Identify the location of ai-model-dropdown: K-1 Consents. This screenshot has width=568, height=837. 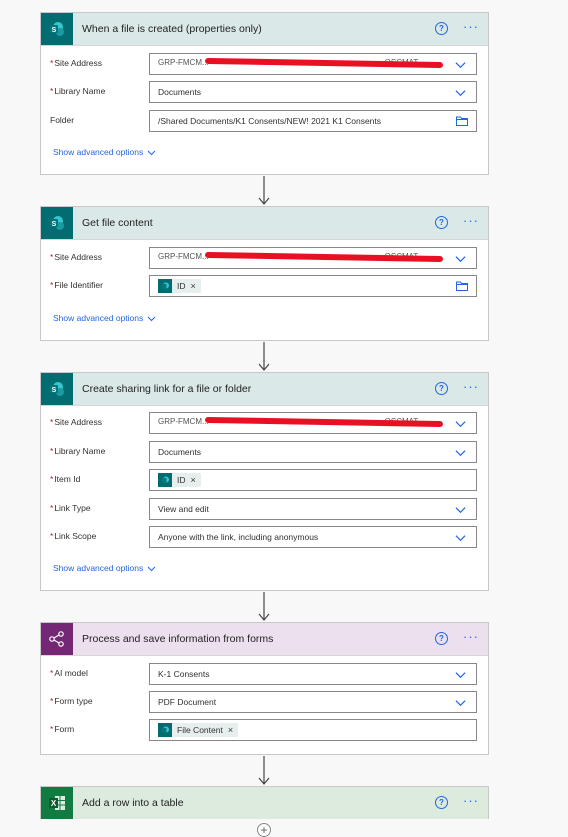
(313, 674).